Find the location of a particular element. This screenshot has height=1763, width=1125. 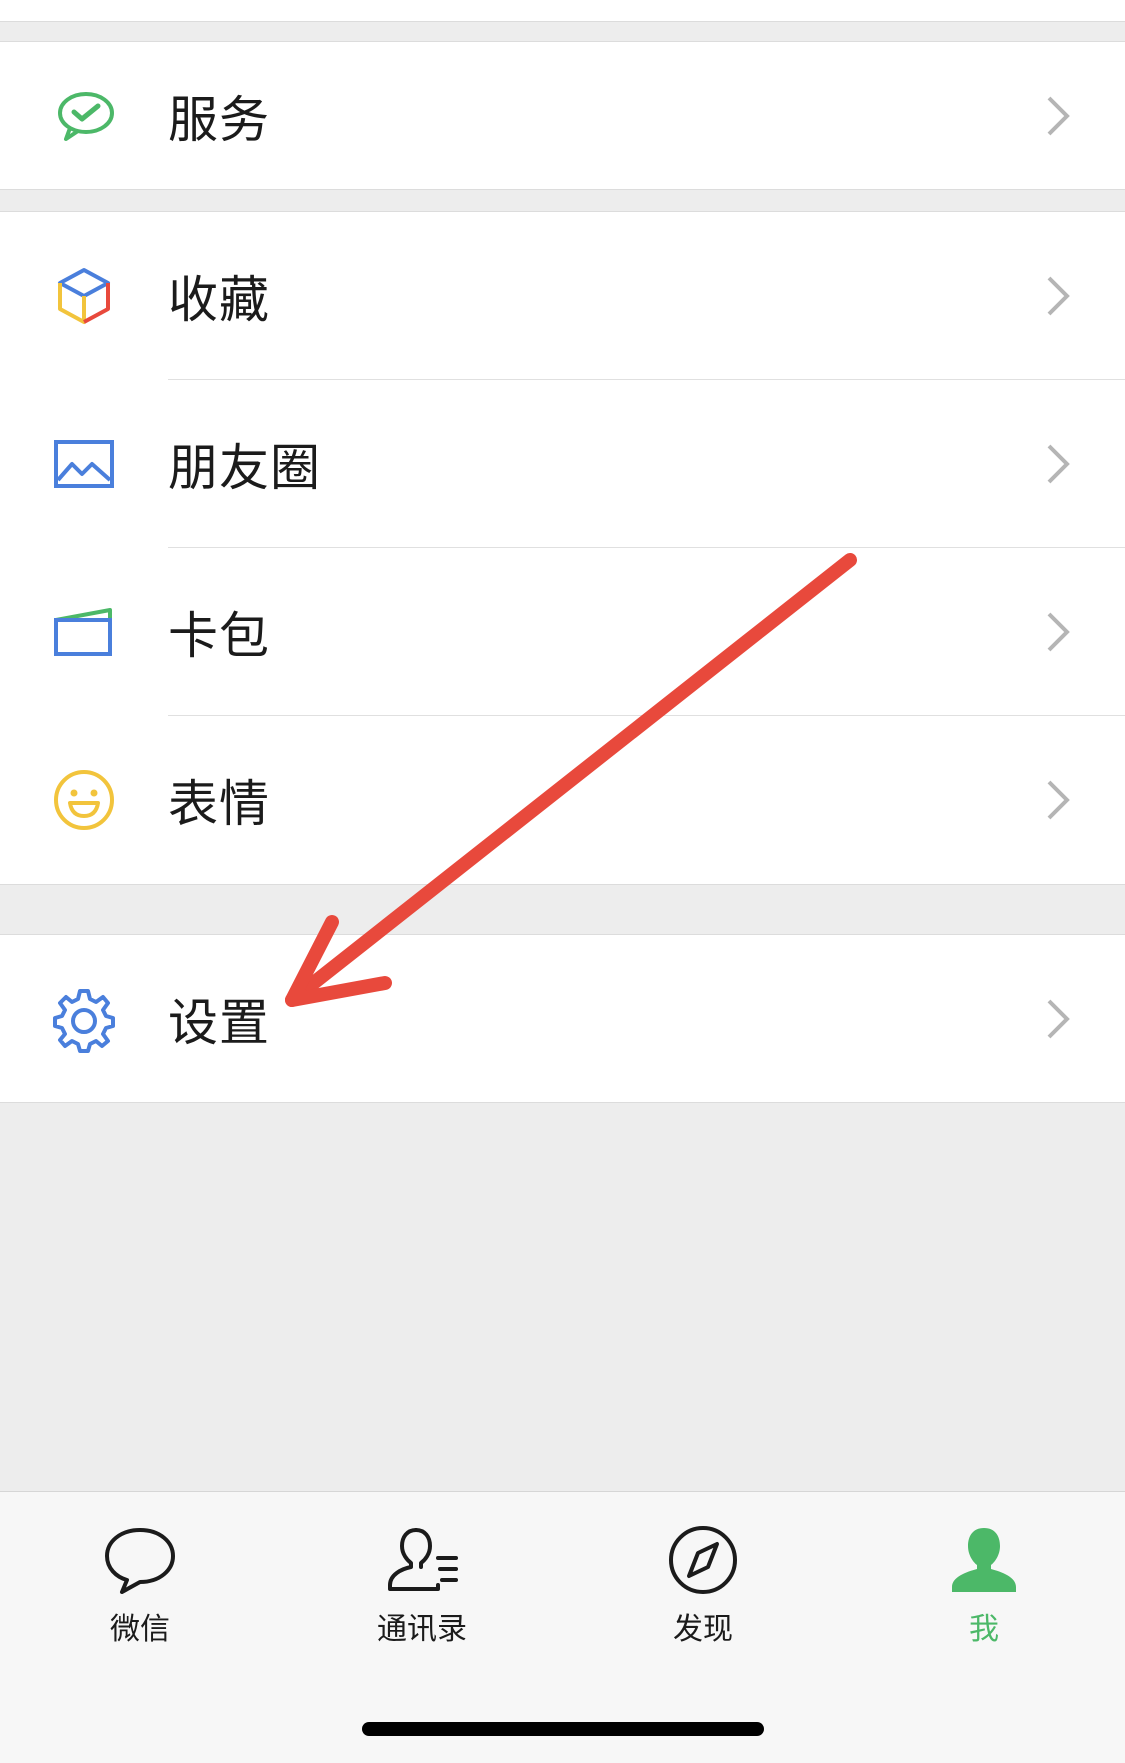

menu-item-service: 服务 is located at coordinates (562, 115).